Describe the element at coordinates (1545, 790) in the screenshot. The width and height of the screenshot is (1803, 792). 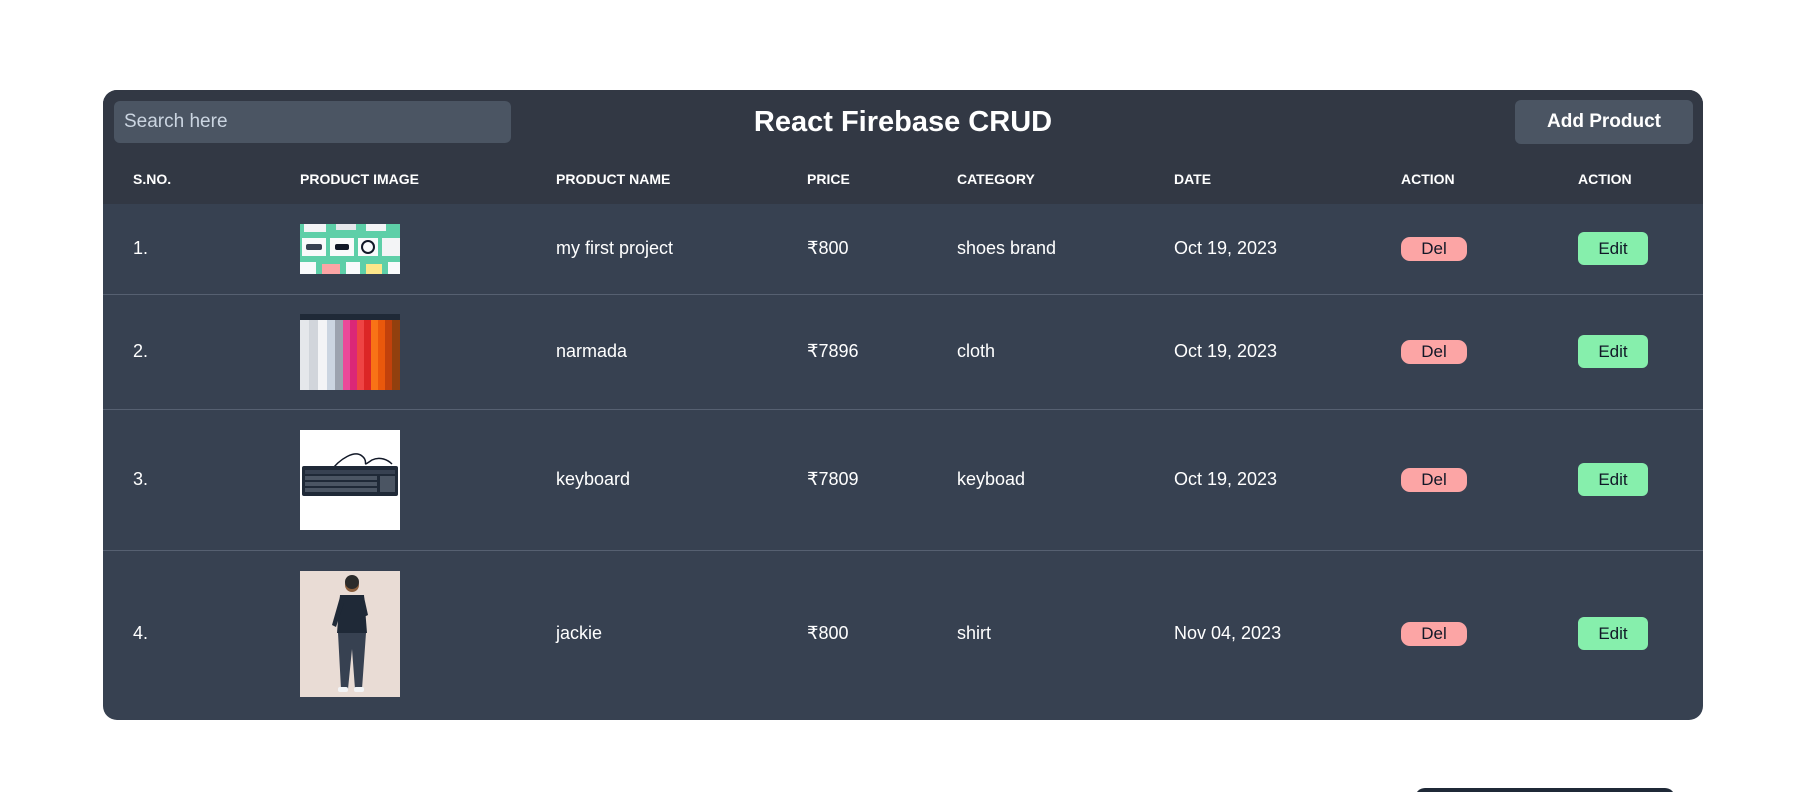
I see `offscreen-element-edge` at that location.